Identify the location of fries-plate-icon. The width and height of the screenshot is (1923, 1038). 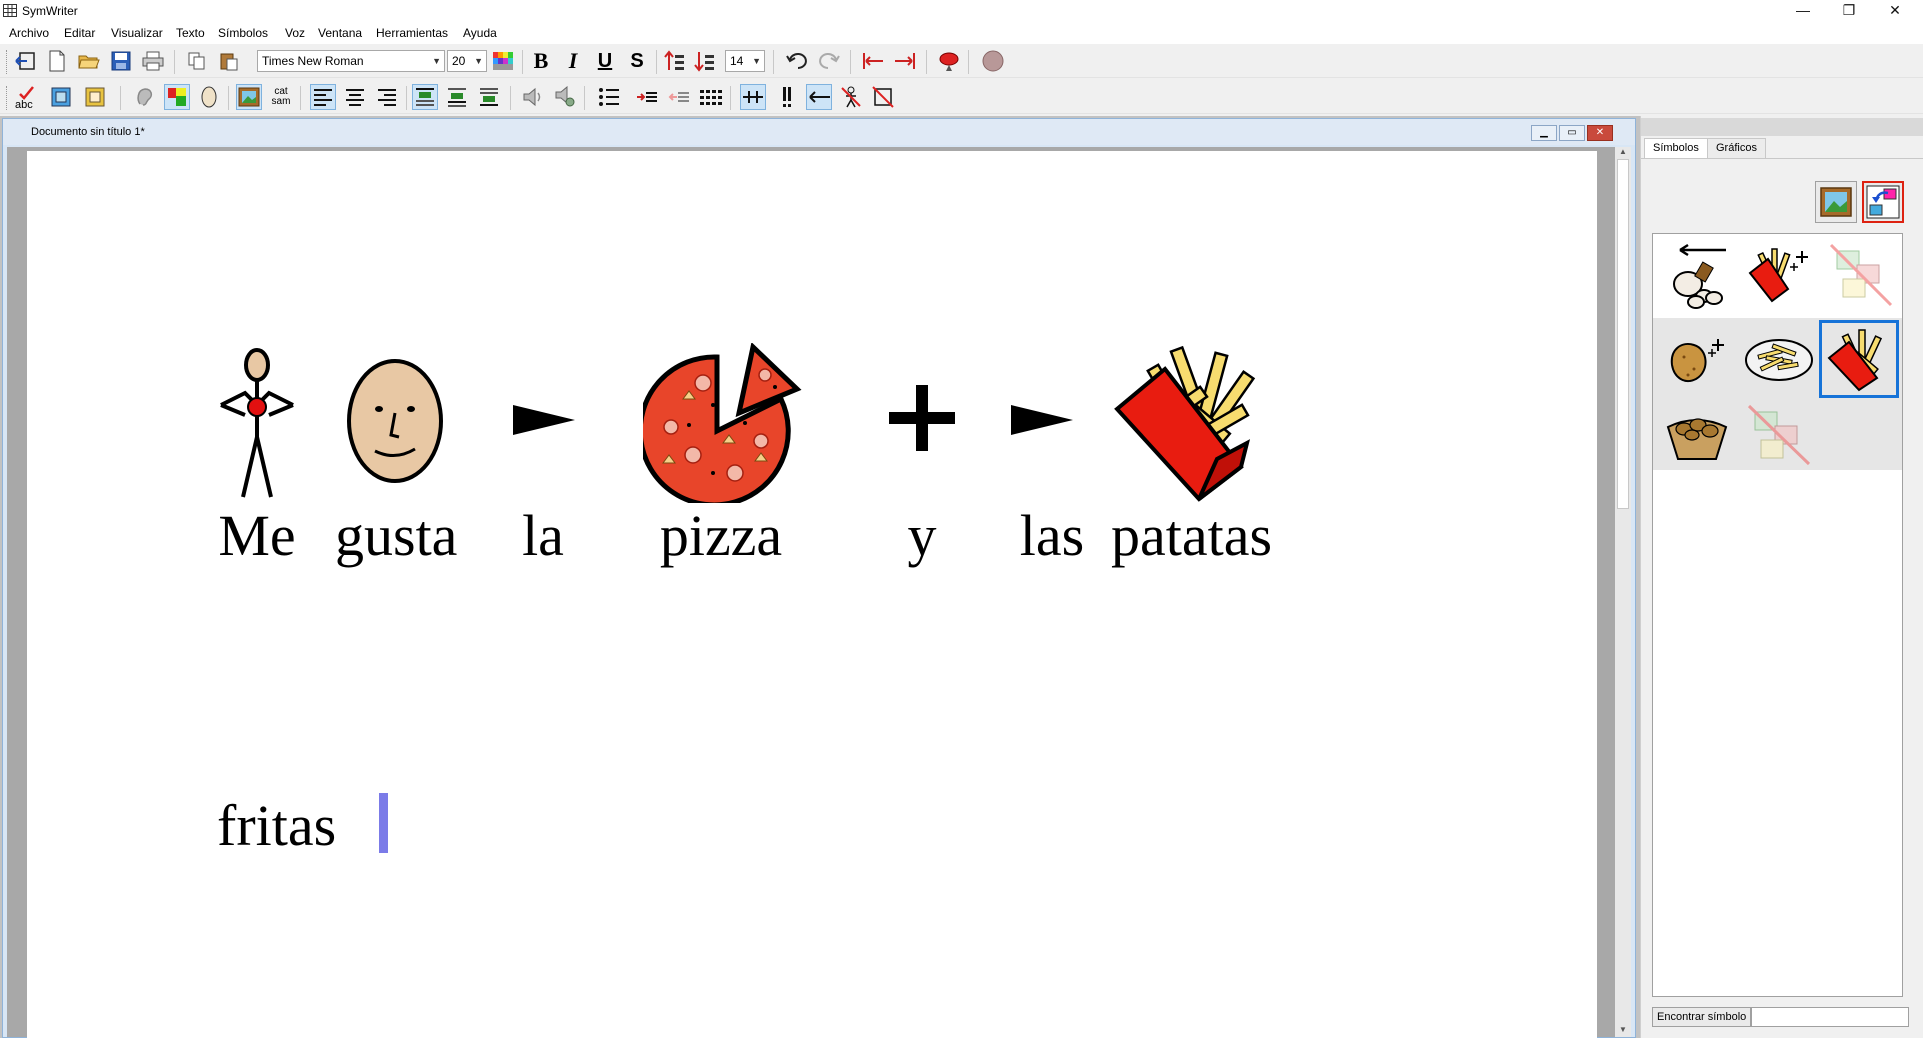
(1779, 359).